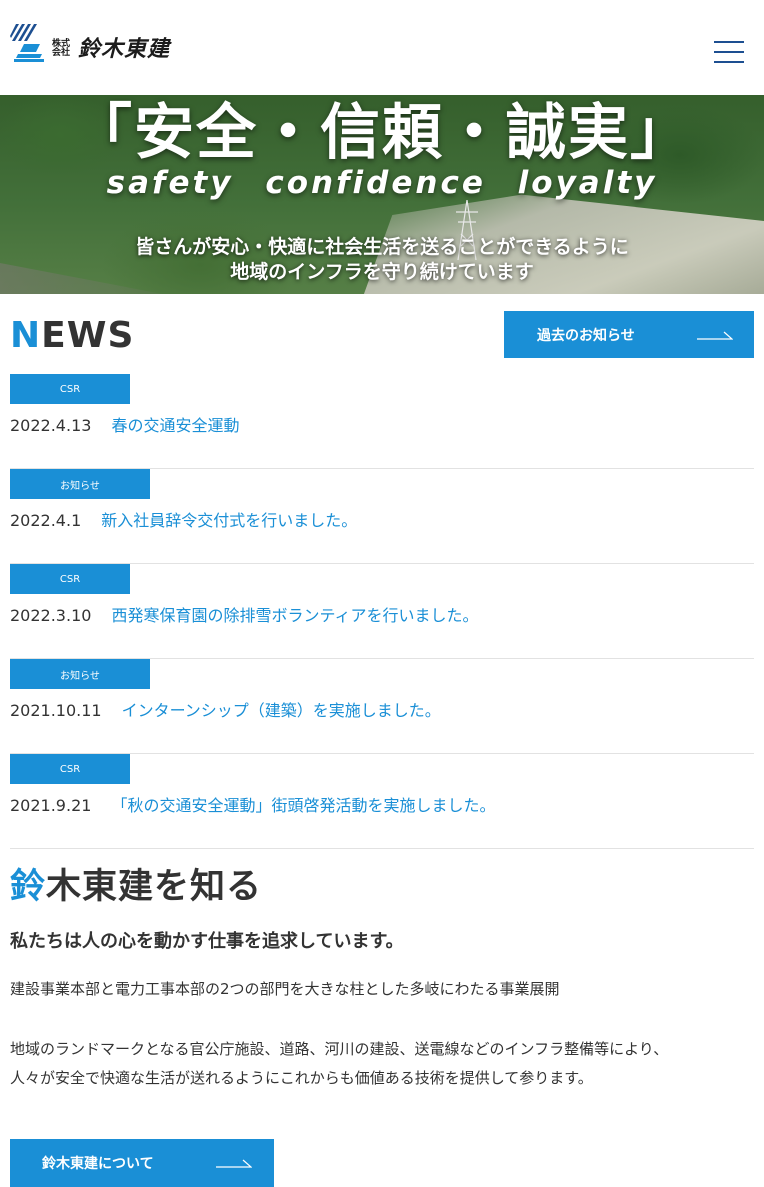 The height and width of the screenshot is (1187, 764). I want to click on hamburger-menu-icon, so click(729, 52).